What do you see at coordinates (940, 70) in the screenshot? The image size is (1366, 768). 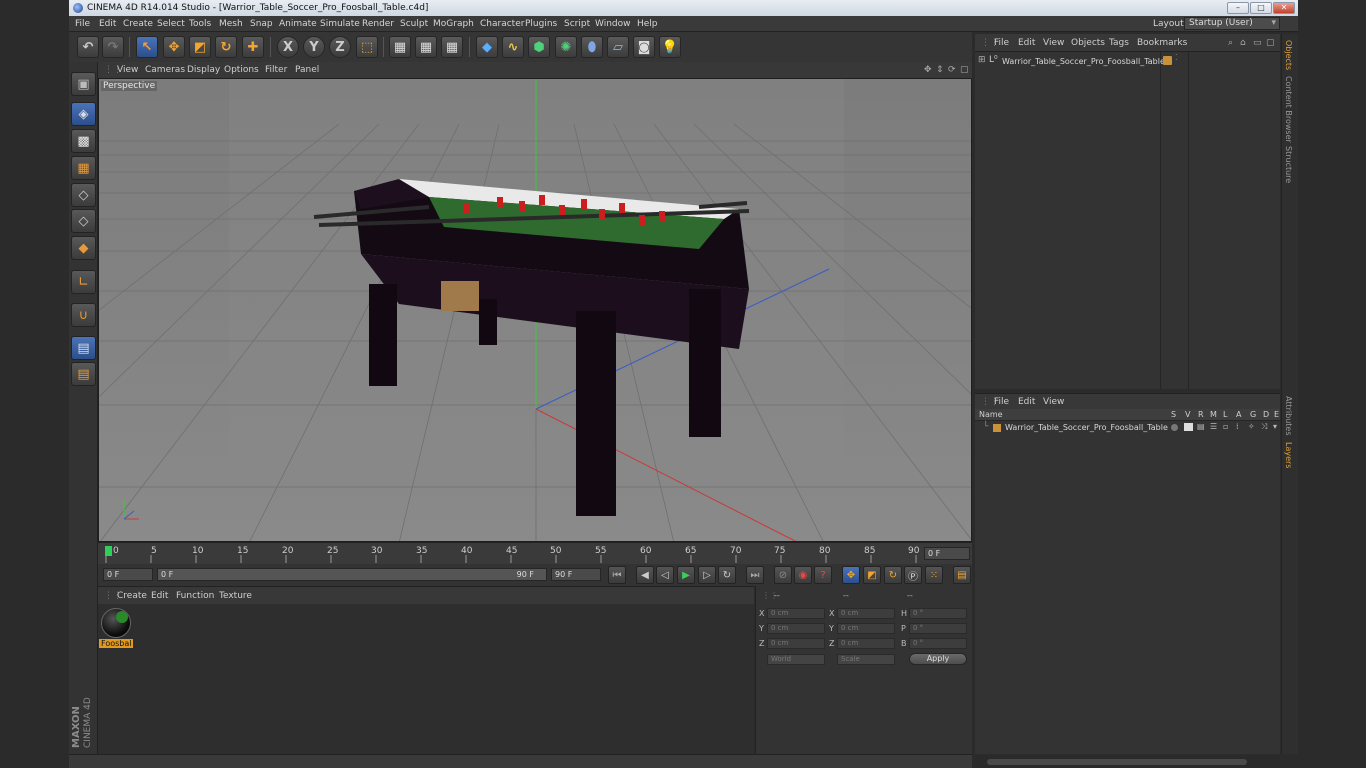 I see `viewport-zoom-icon: ⇕` at bounding box center [940, 70].